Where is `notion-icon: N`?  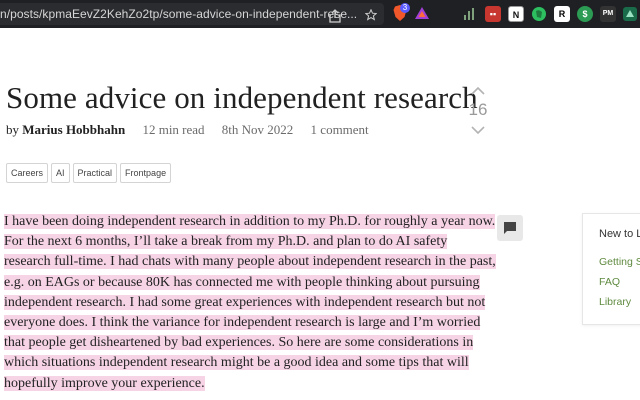 notion-icon: N is located at coordinates (516, 14).